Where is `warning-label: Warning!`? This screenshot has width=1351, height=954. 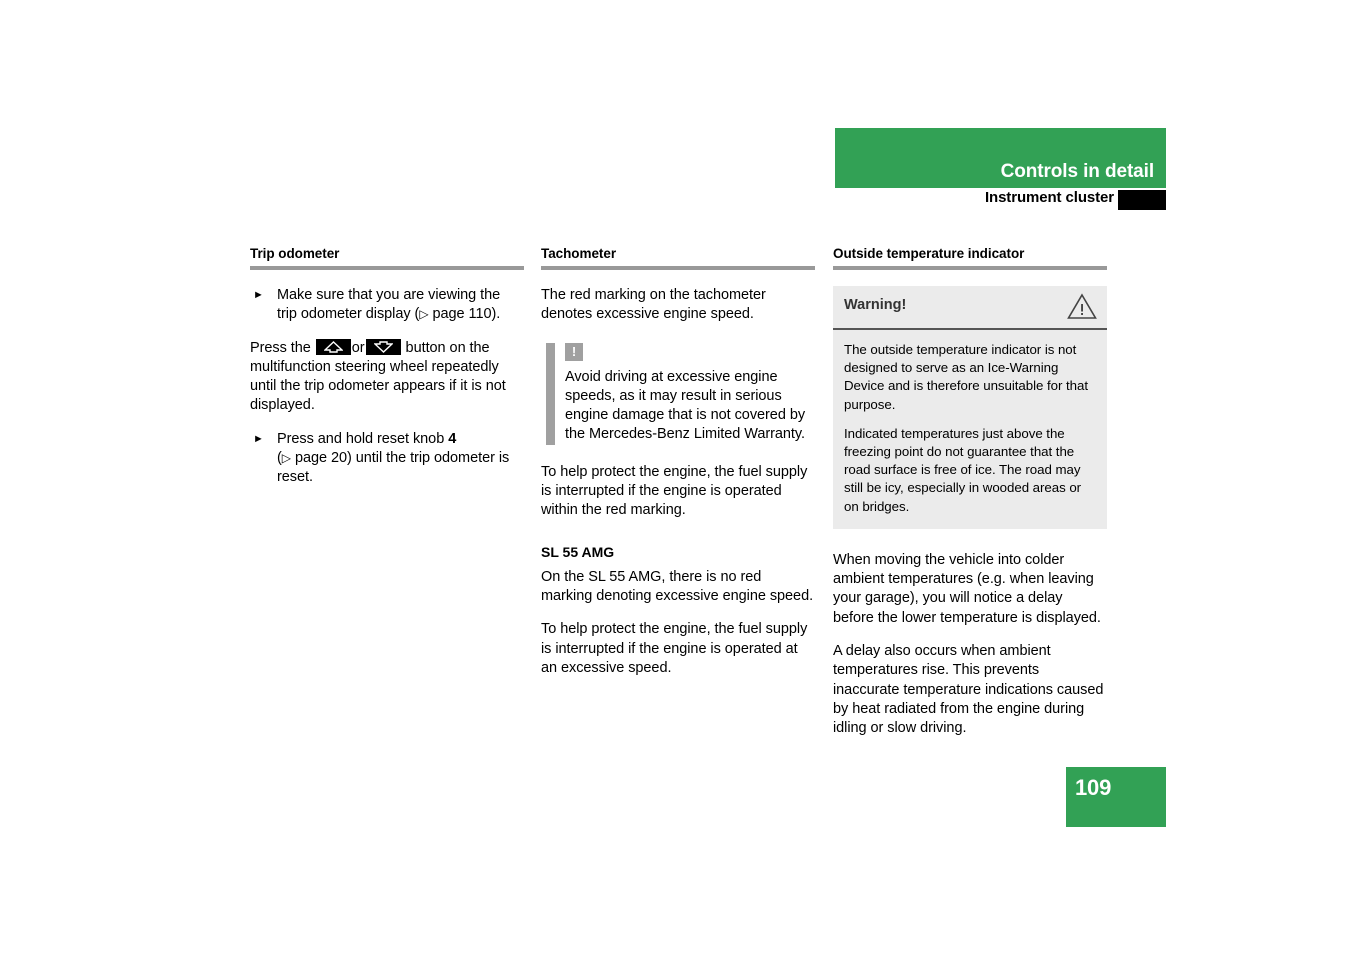
warning-label: Warning! is located at coordinates (875, 305).